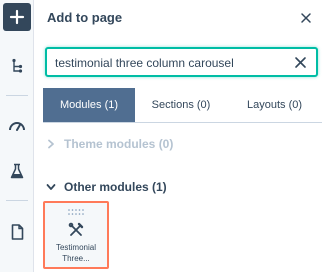 This screenshot has height=272, width=322. I want to click on chevron-down-icon, so click(51, 187).